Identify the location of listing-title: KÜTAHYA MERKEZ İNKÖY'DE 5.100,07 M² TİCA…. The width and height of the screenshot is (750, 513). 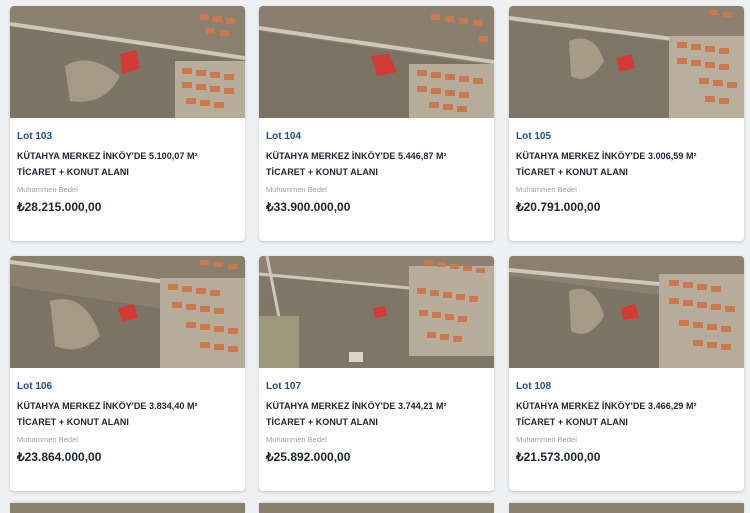
(128, 164).